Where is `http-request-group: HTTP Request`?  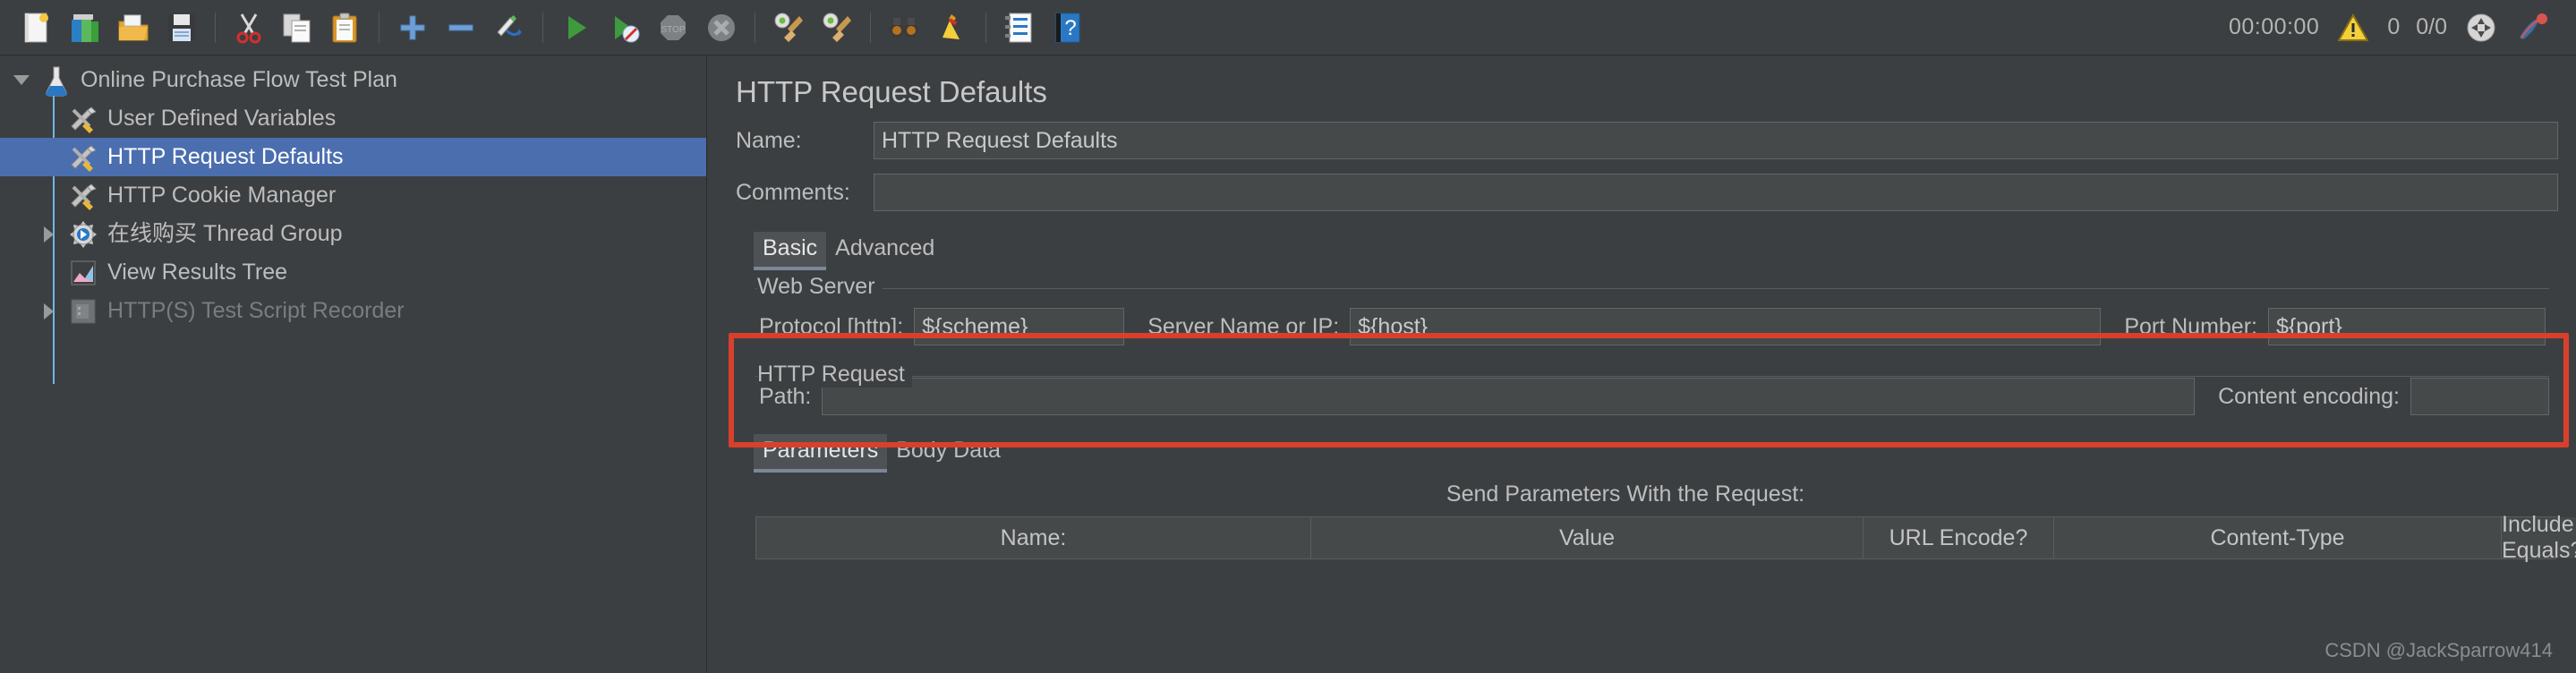 http-request-group: HTTP Request is located at coordinates (1652, 375).